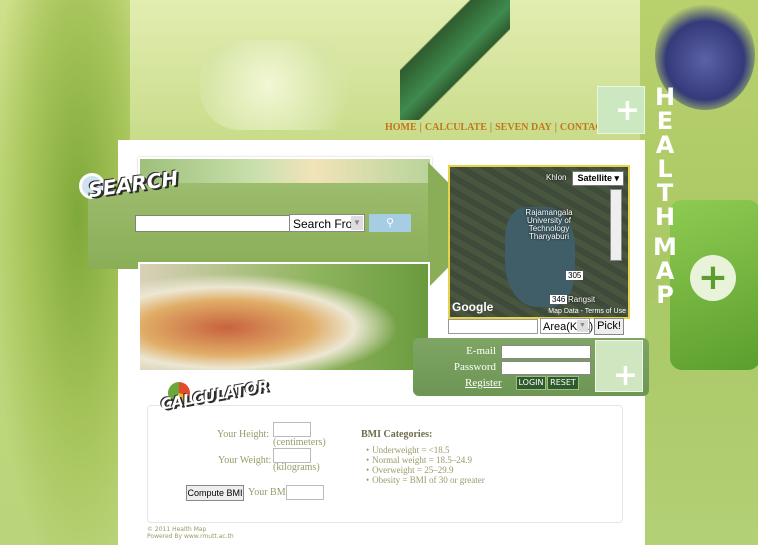 This screenshot has width=758, height=545. I want to click on pick-button: Pick!, so click(609, 326).